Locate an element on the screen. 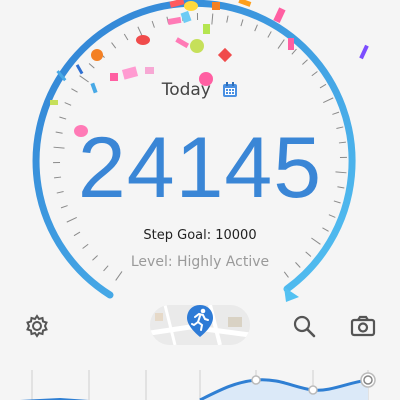 Image resolution: width=400 pixels, height=400 pixels. activity-level: Level: Highly Active is located at coordinates (200, 262).